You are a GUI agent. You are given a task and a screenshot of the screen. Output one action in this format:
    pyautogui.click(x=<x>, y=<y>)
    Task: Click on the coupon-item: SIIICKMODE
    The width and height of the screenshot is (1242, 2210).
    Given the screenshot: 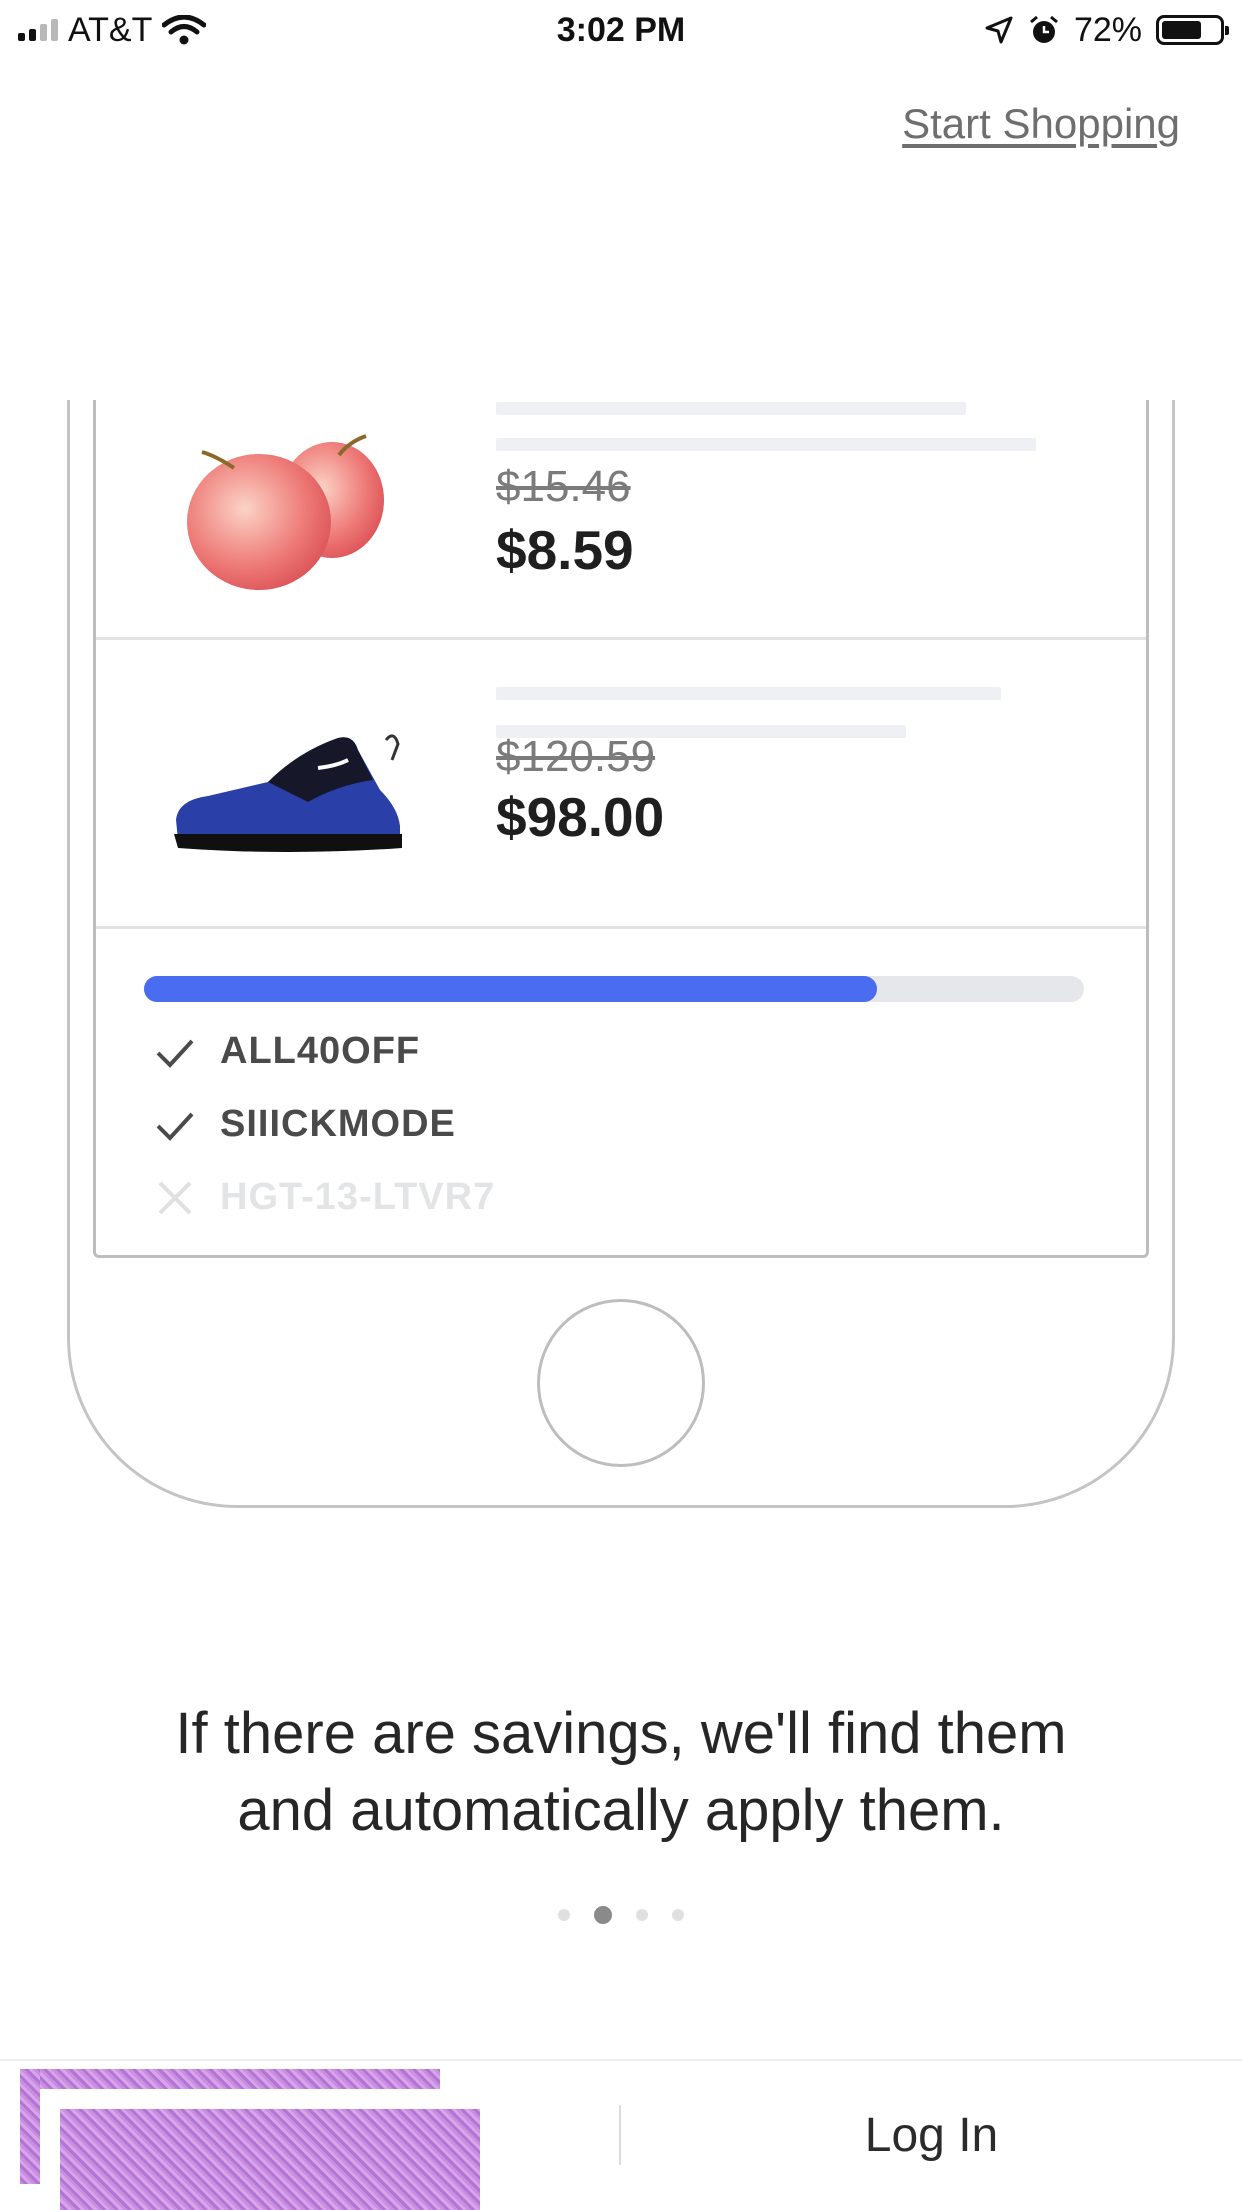 What is the action you would take?
    pyautogui.click(x=305, y=1124)
    